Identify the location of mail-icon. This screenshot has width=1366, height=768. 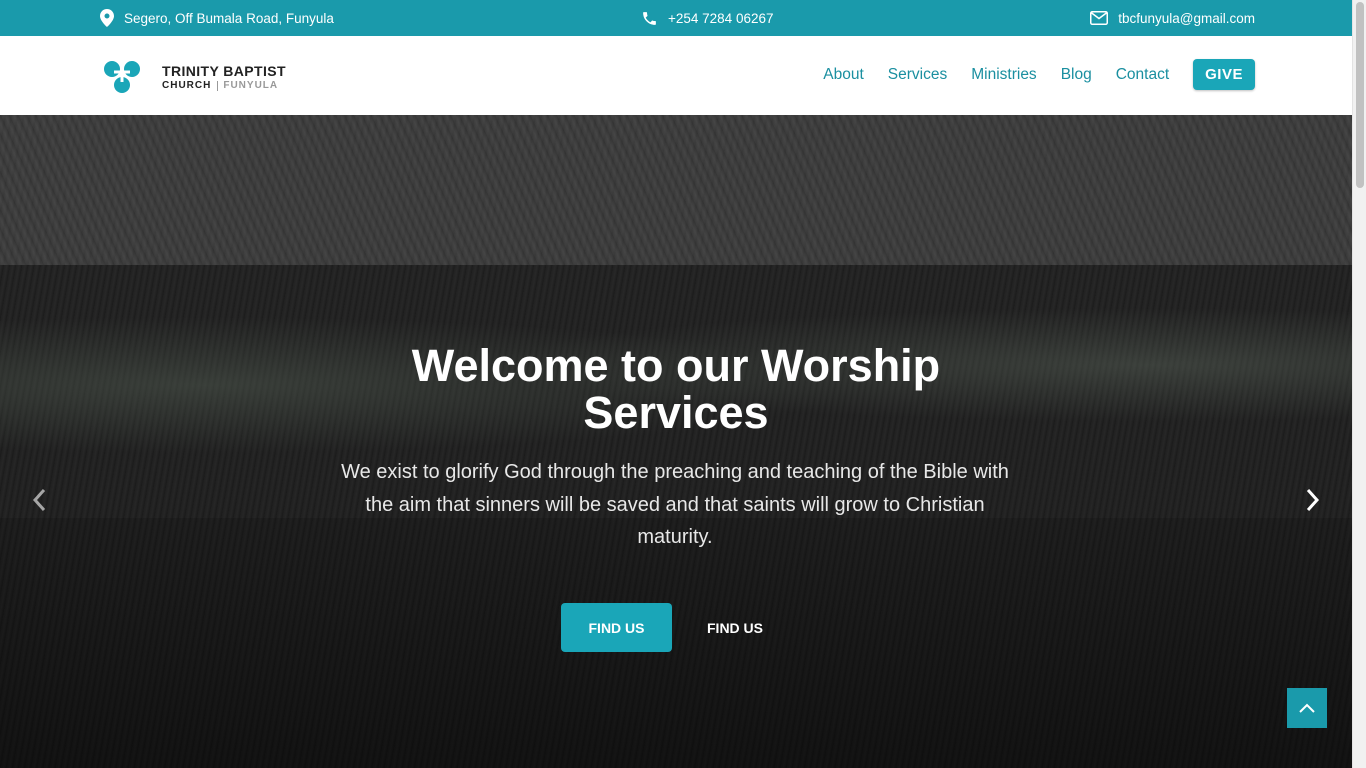
(1099, 18).